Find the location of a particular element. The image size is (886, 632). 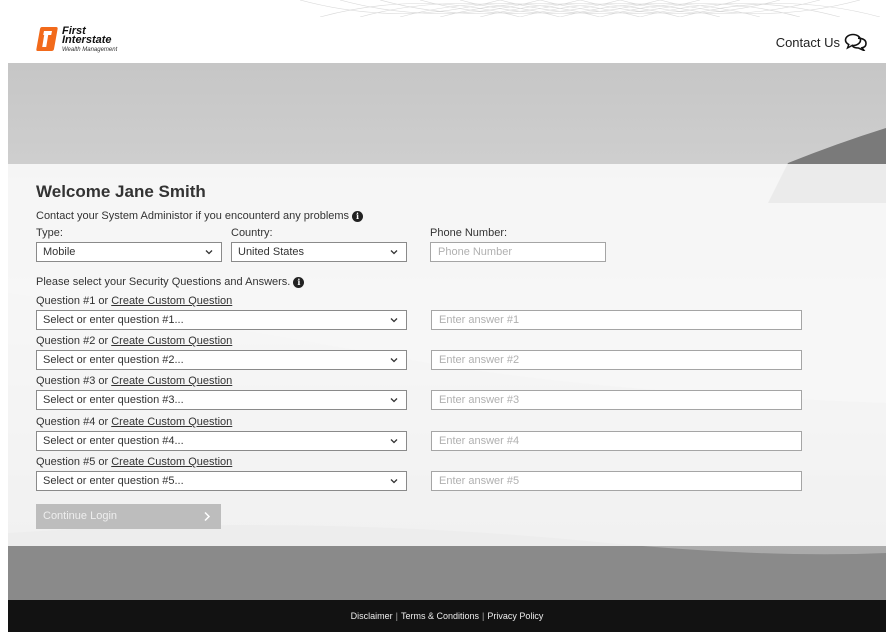

answer-1-input: Enter answer #1 is located at coordinates (616, 320).